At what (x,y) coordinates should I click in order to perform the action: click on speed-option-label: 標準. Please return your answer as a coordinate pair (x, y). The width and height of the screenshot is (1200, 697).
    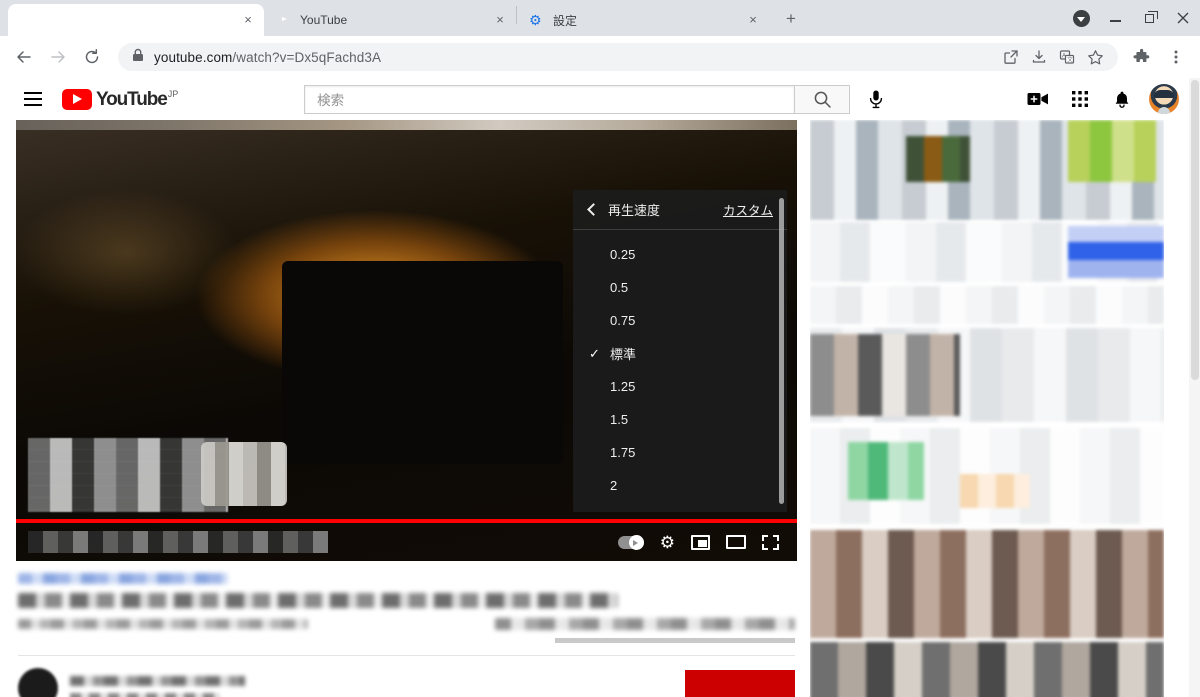
    Looking at the image, I should click on (623, 354).